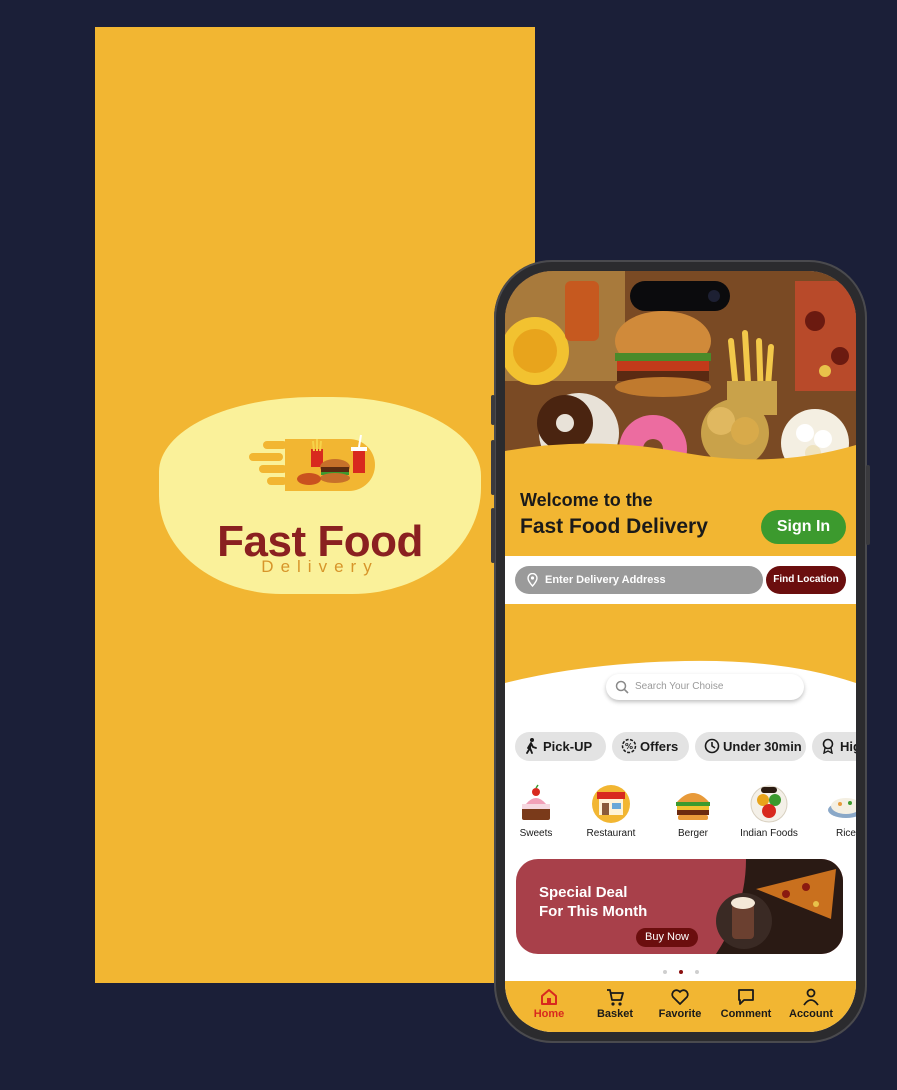 This screenshot has height=1090, width=897. I want to click on home-icon, so click(549, 997).